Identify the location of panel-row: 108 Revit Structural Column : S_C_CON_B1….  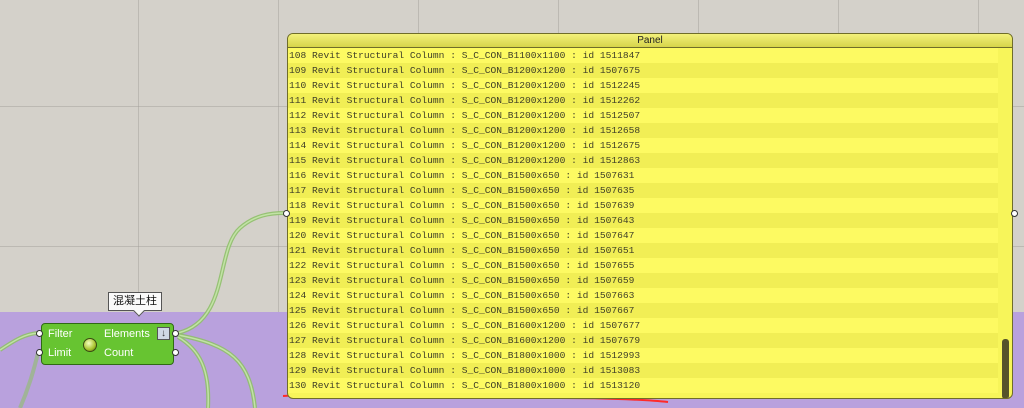
(643, 55).